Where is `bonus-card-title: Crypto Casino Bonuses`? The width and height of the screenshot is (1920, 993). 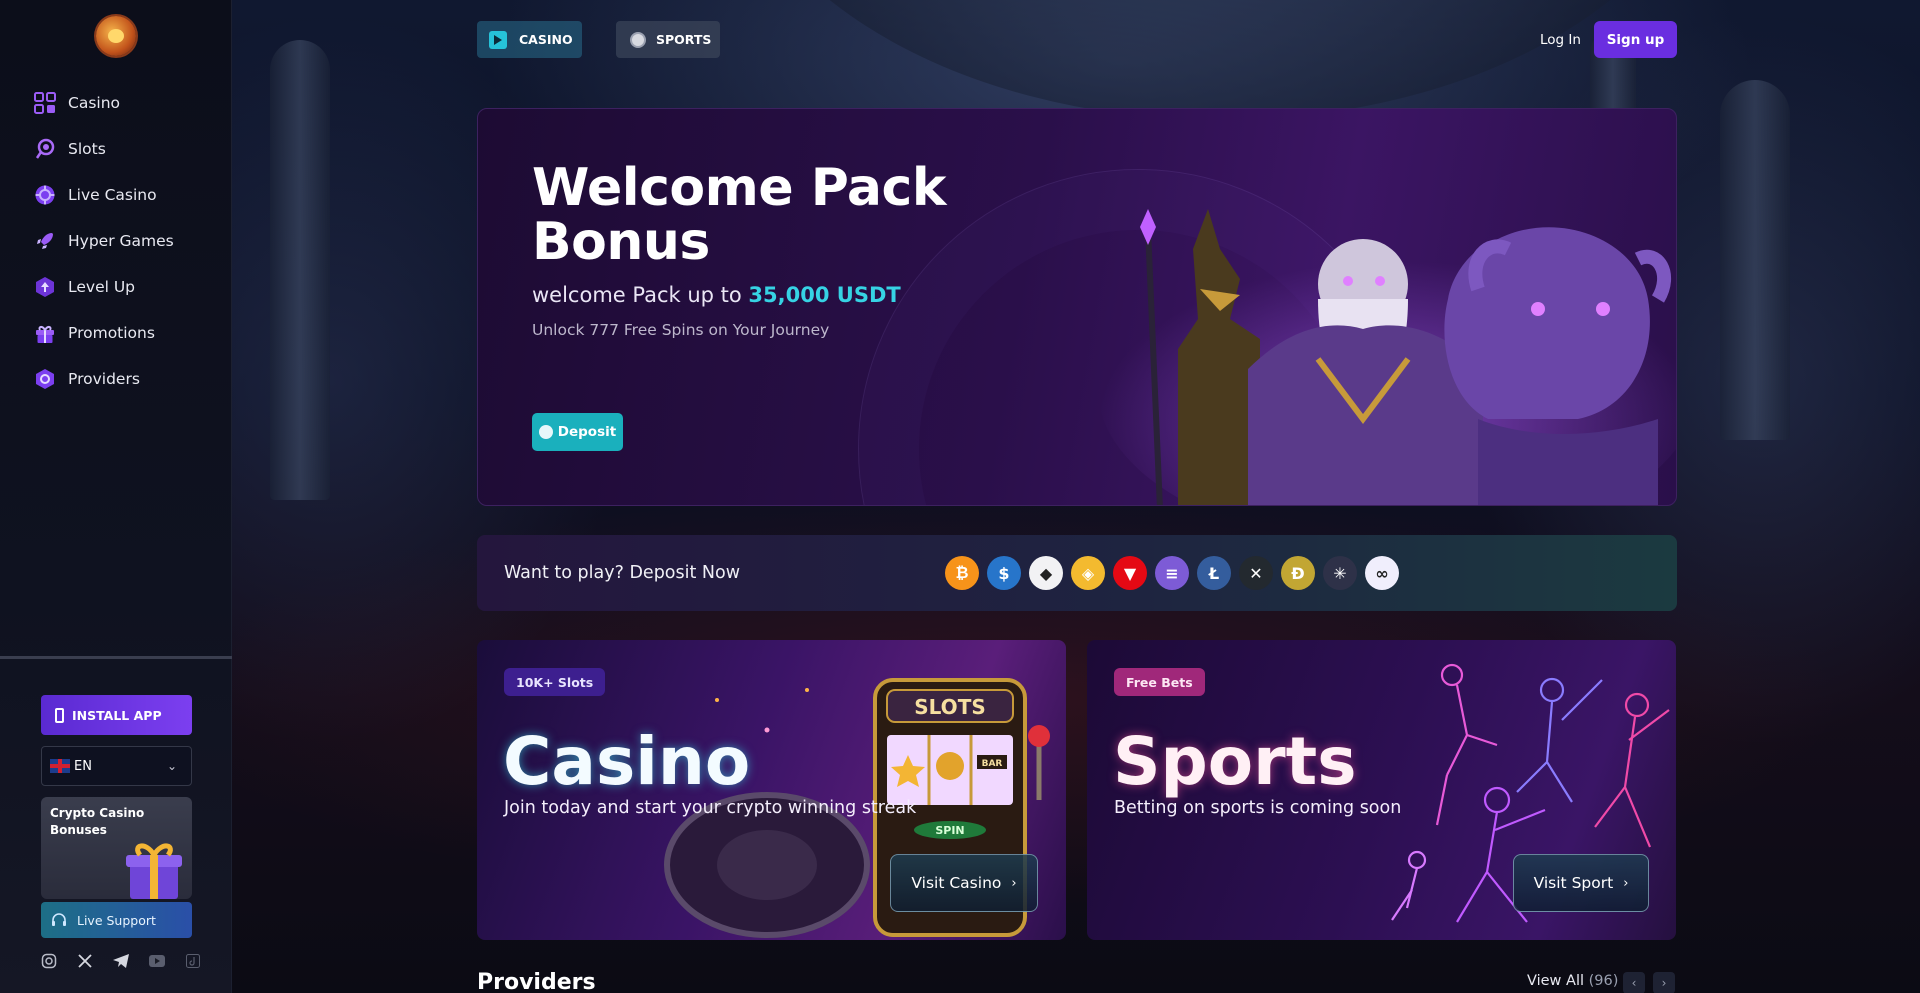
bonus-card-title: Crypto Casino Bonuses is located at coordinates (97, 821).